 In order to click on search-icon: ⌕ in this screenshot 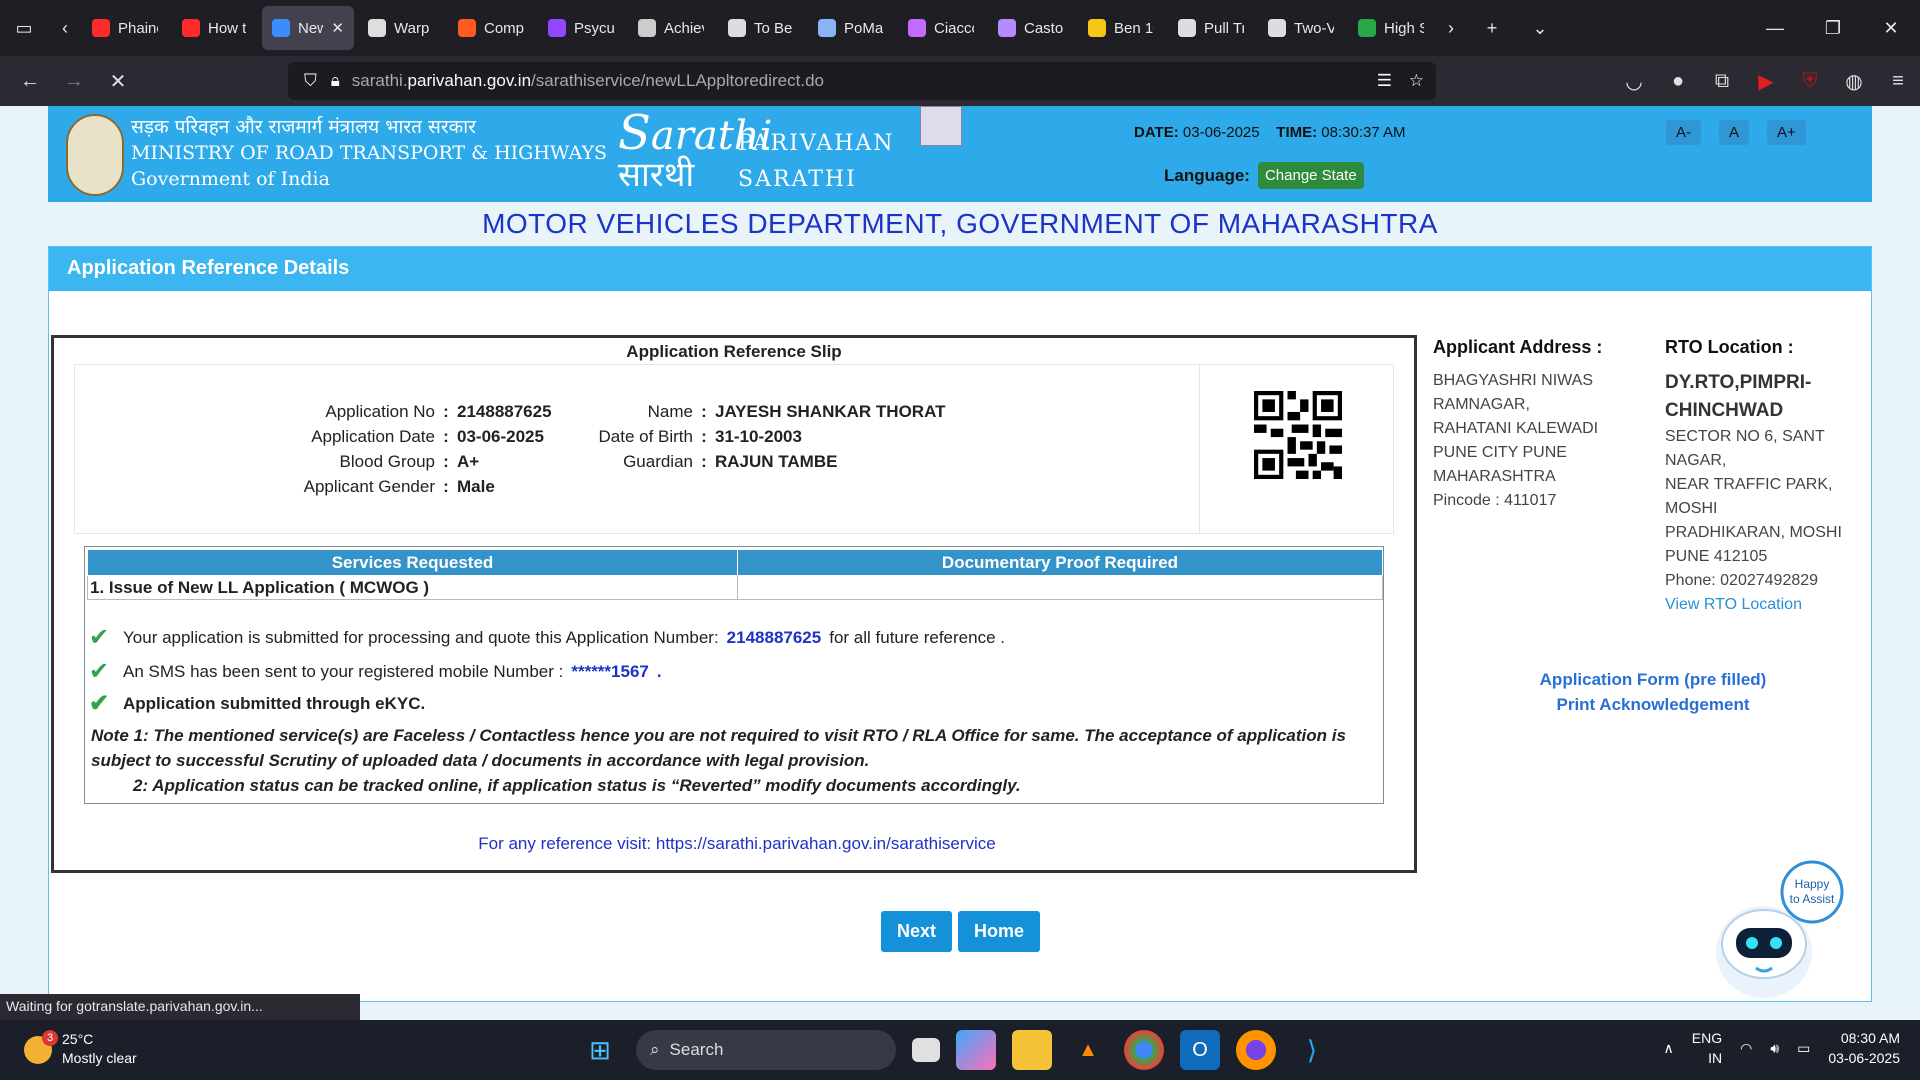, I will do `click(655, 1049)`.